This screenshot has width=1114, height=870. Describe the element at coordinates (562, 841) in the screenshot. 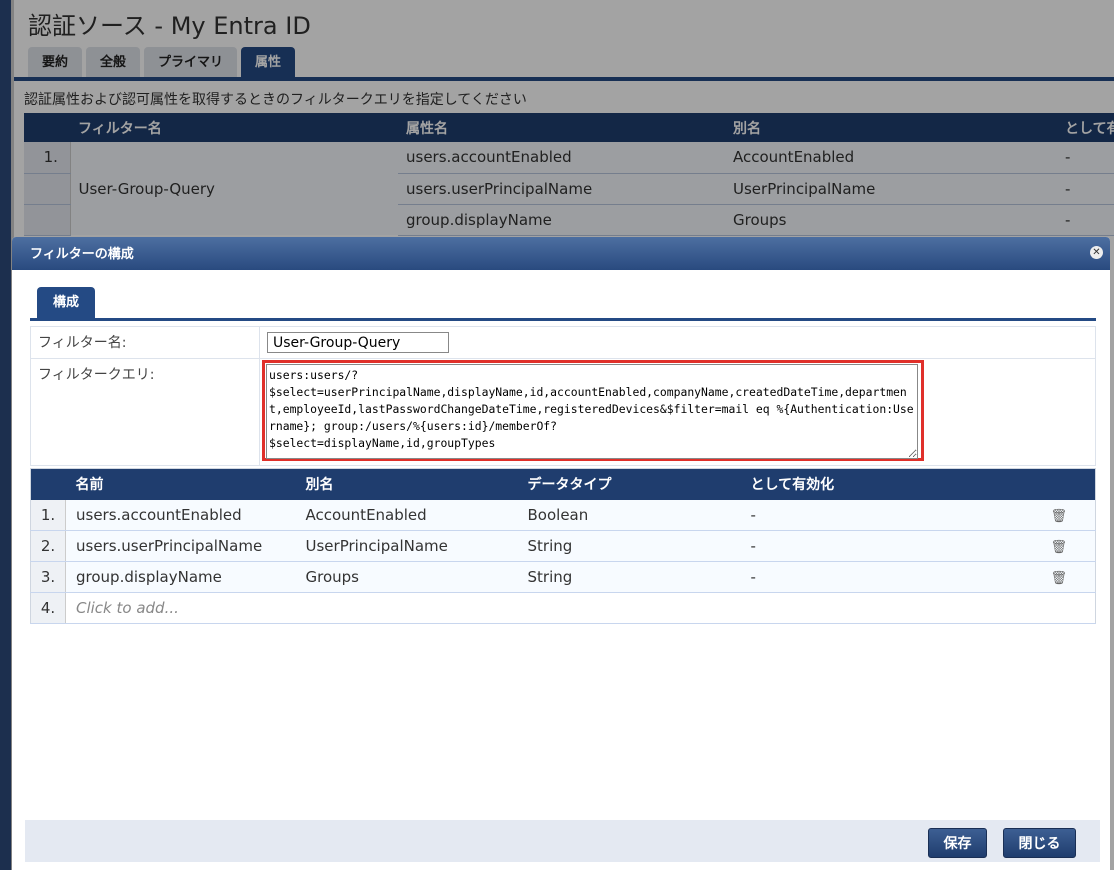

I see `dialog-footer: 保存 閉じる` at that location.